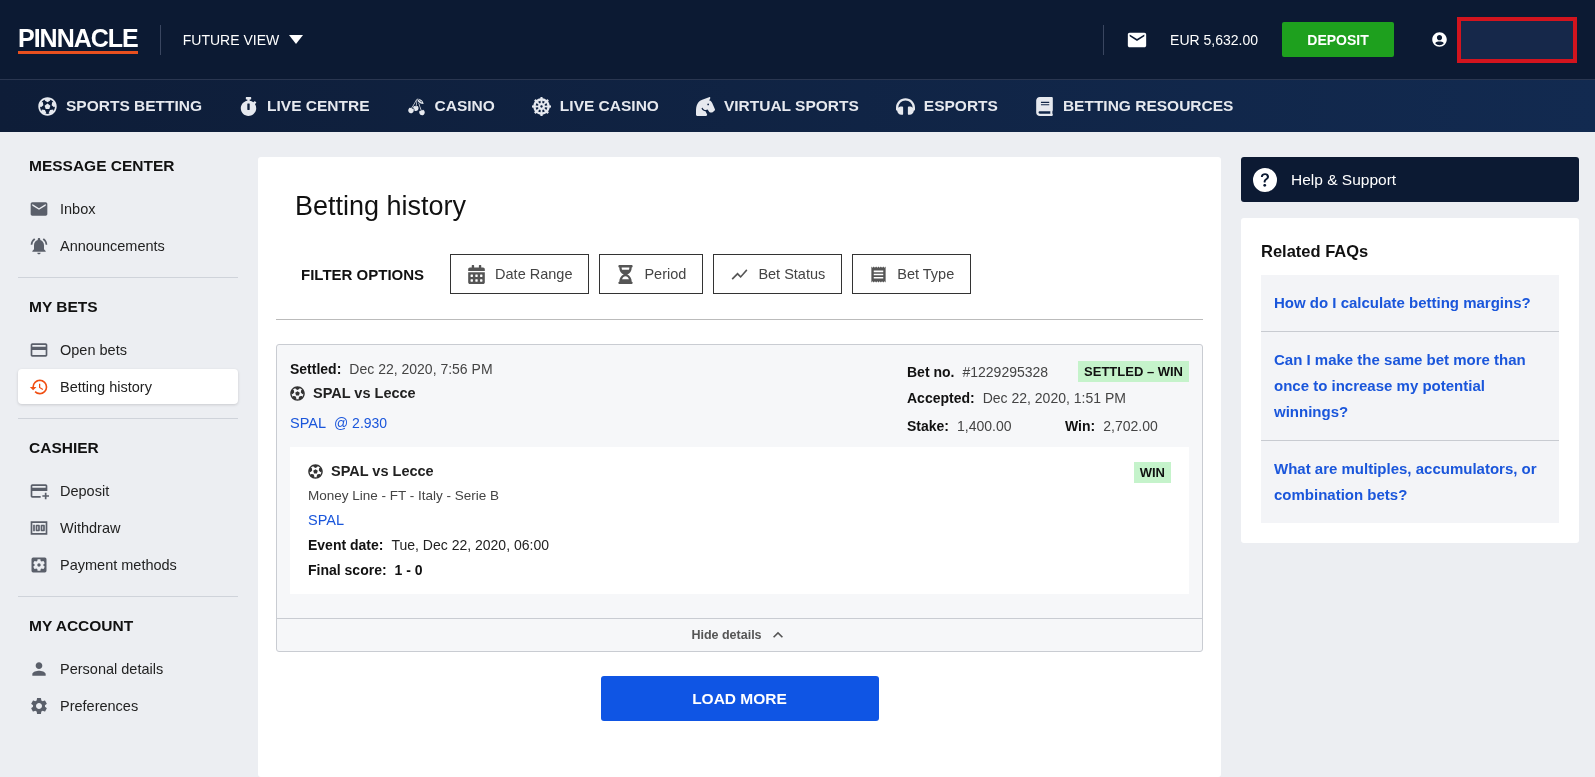 The height and width of the screenshot is (777, 1595). Describe the element at coordinates (421, 369) in the screenshot. I see `settled-date: Dec 22, 2020, 7:56 PM` at that location.